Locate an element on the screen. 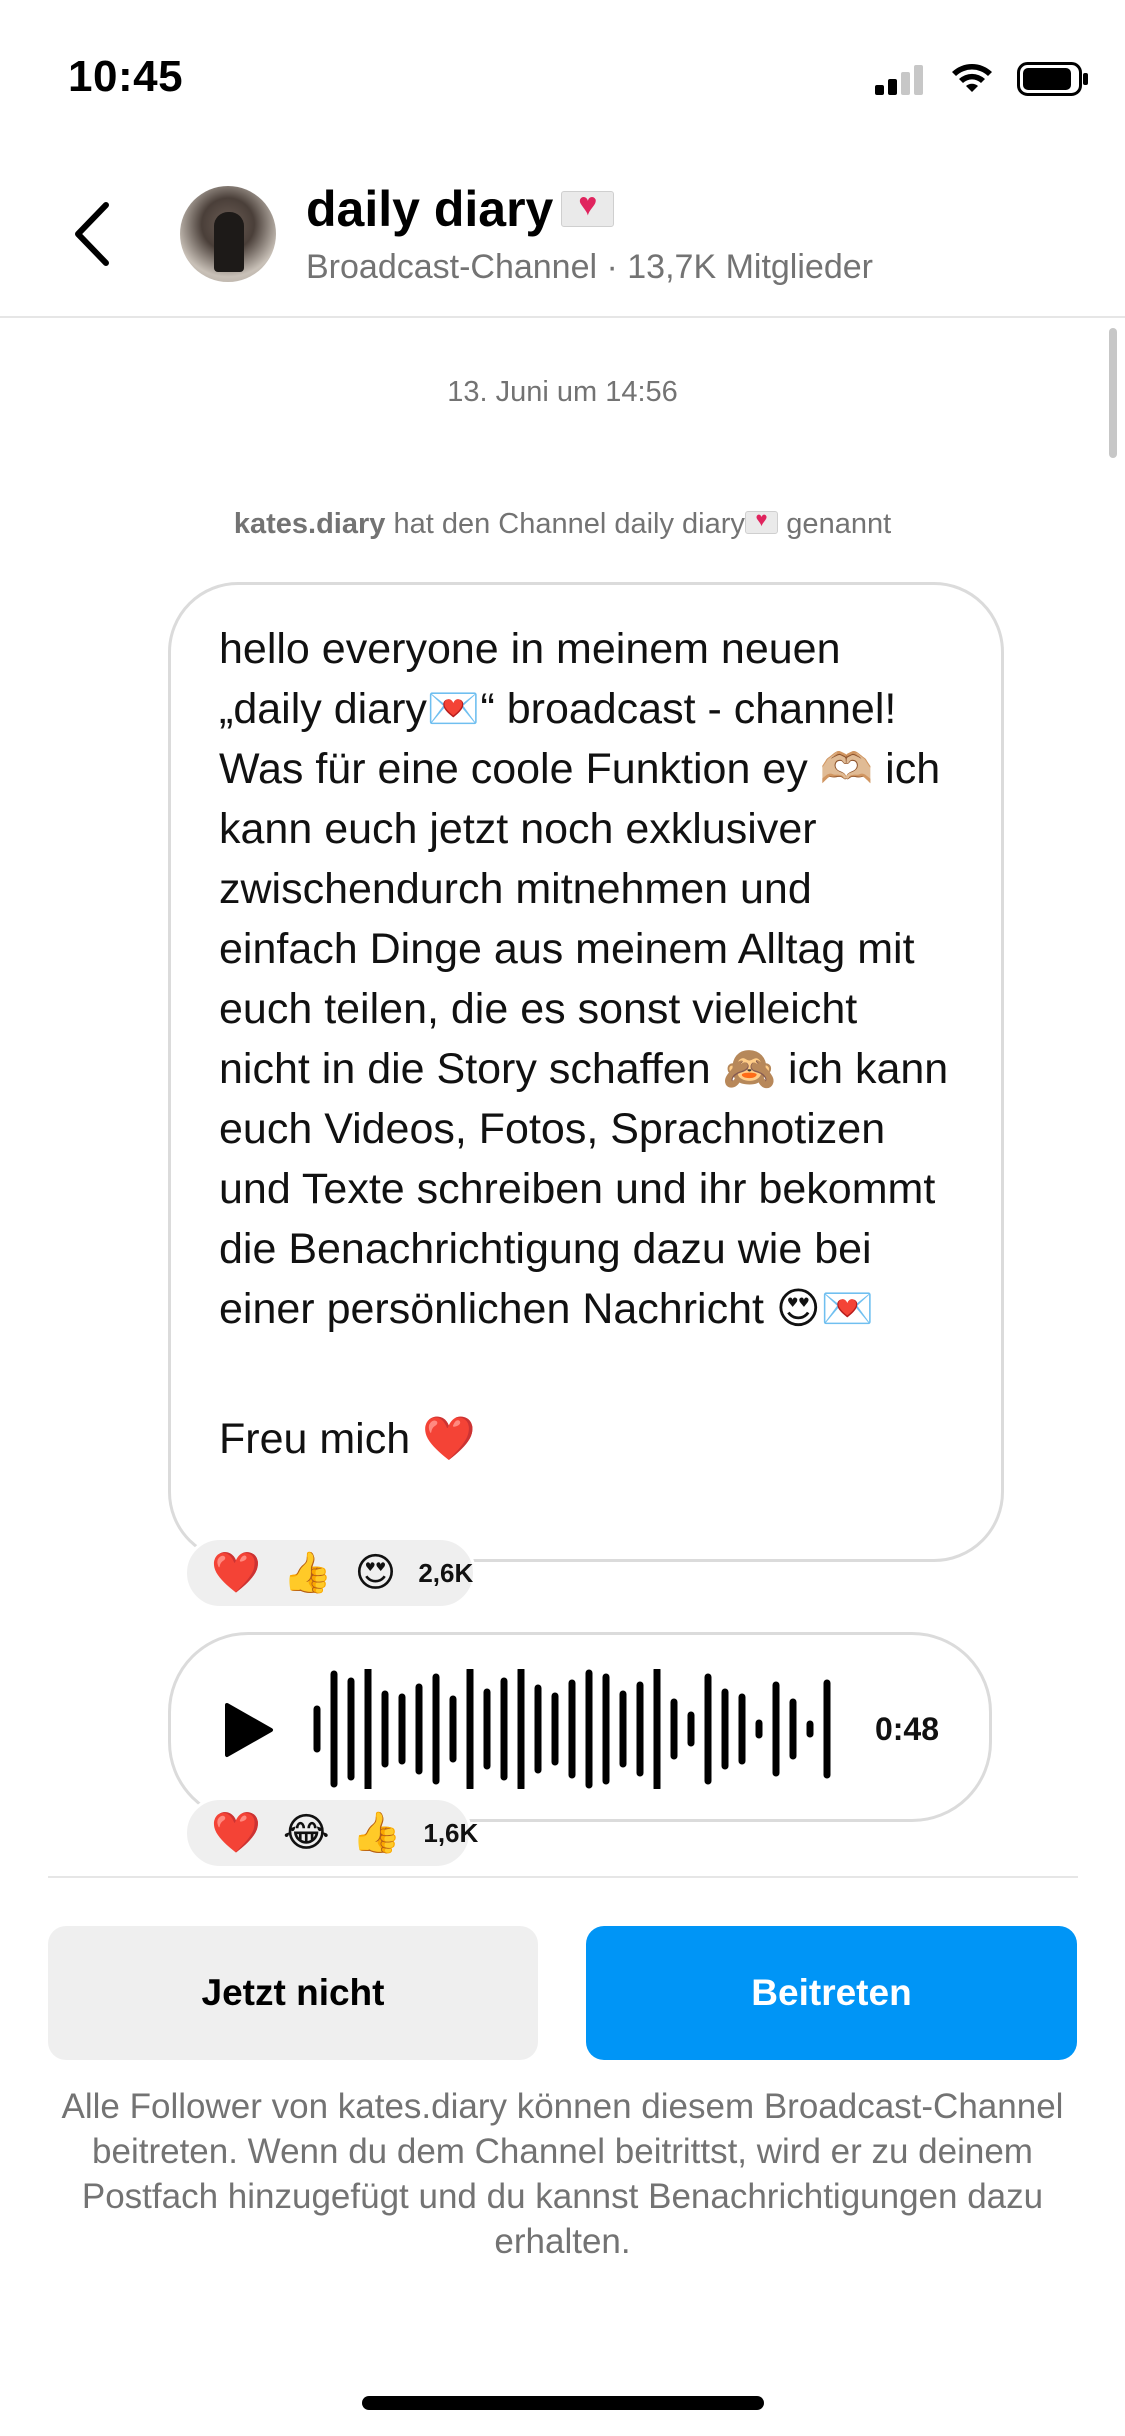 The width and height of the screenshot is (1125, 2436). reaction-count: 2,6K is located at coordinates (446, 1572).